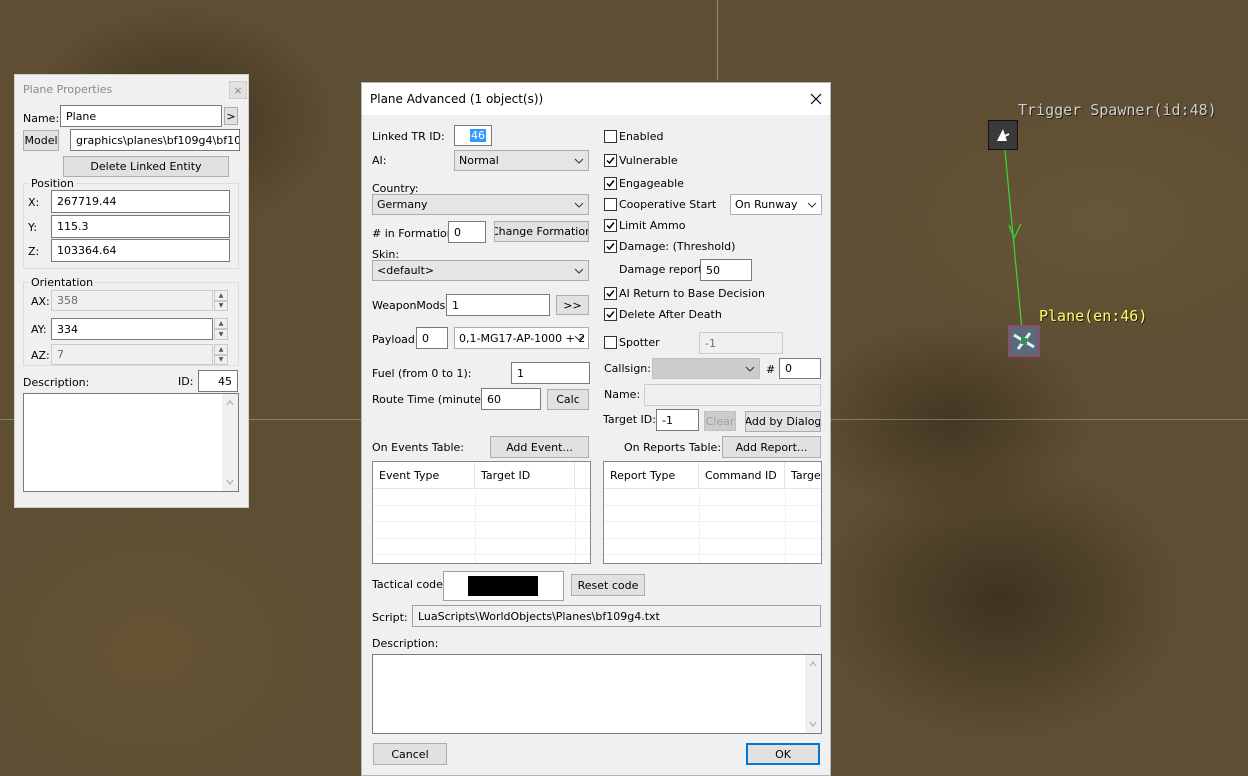 This screenshot has height=776, width=1248. Describe the element at coordinates (132, 329) in the screenshot. I see `ay-field: 334` at that location.